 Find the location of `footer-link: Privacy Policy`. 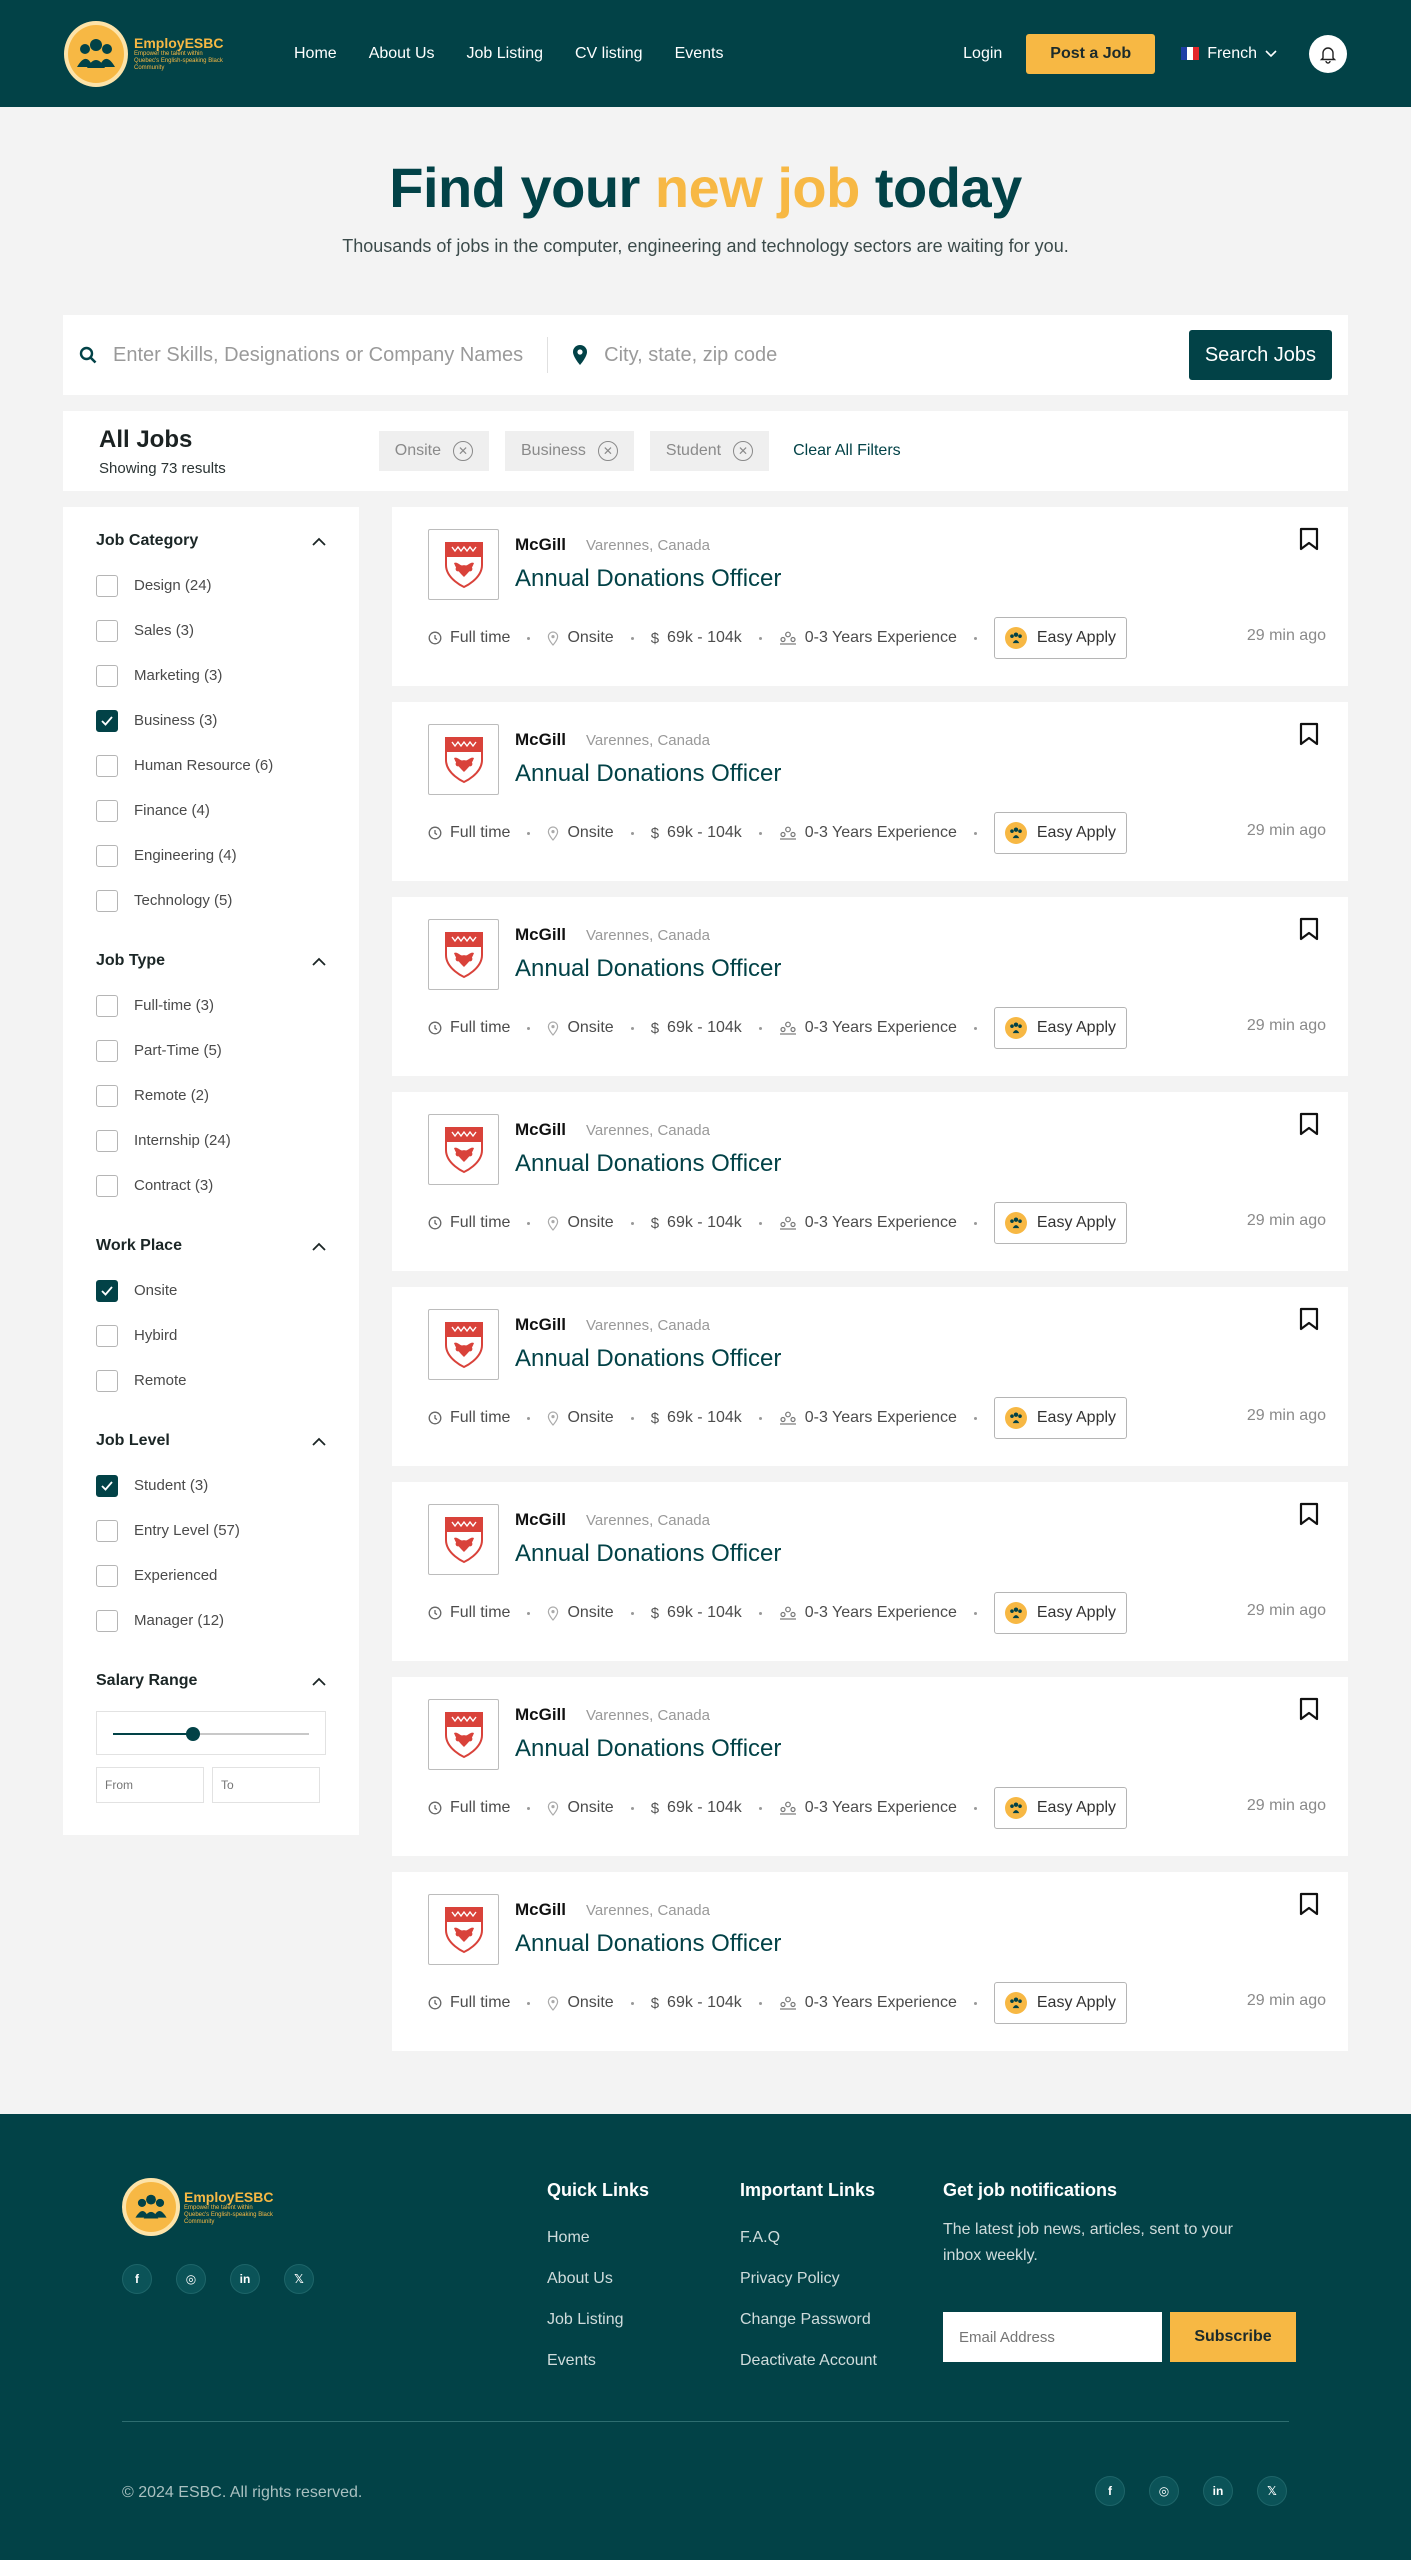

footer-link: Privacy Policy is located at coordinates (808, 2278).